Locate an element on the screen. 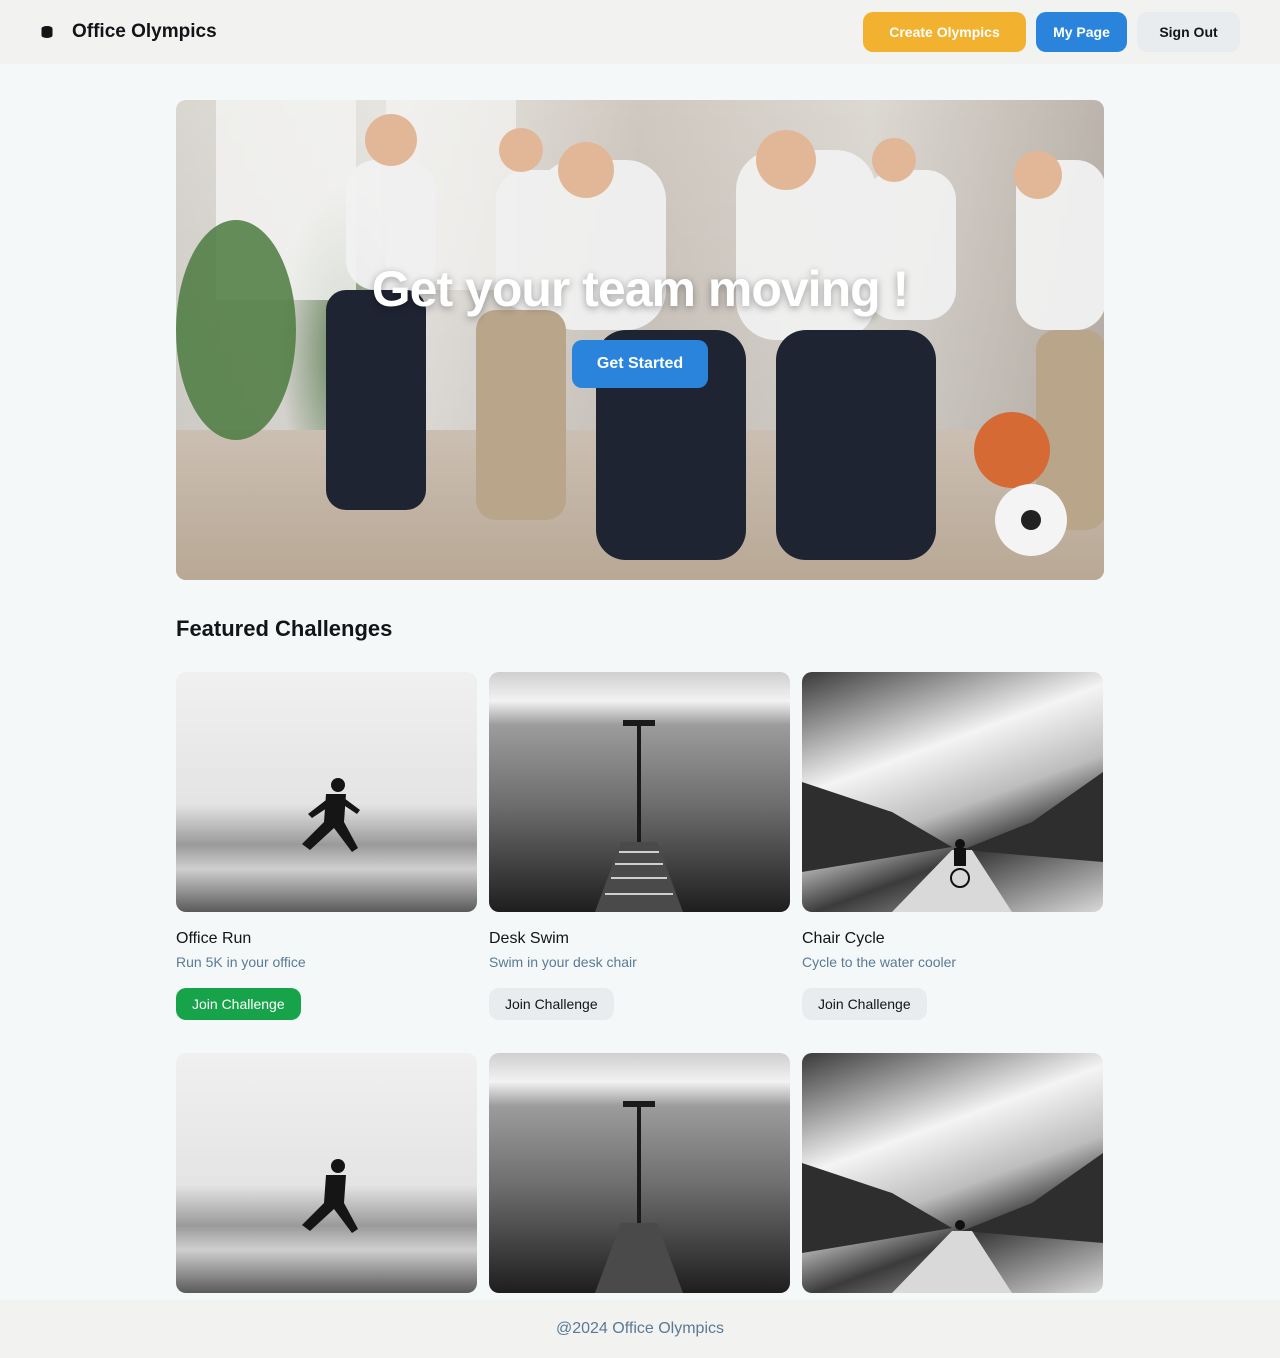 The height and width of the screenshot is (1358, 1280). challenge-title: Office Run is located at coordinates (214, 938).